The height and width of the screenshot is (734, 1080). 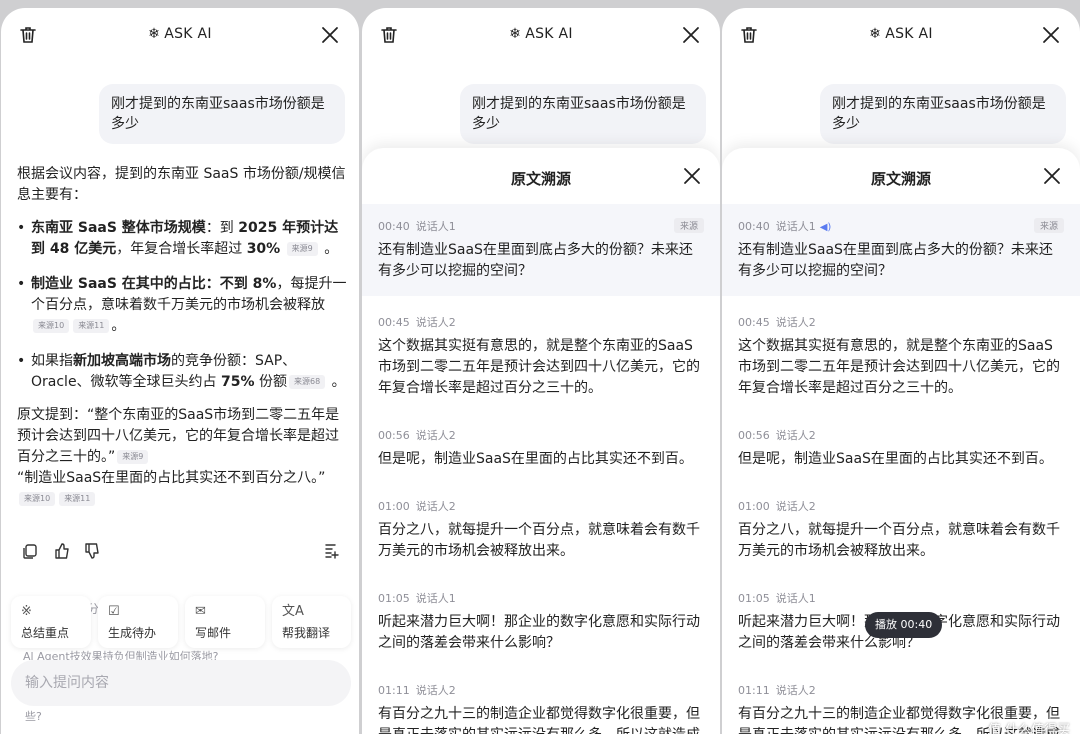 I want to click on audio-wave-icon: ◀), so click(x=825, y=227).